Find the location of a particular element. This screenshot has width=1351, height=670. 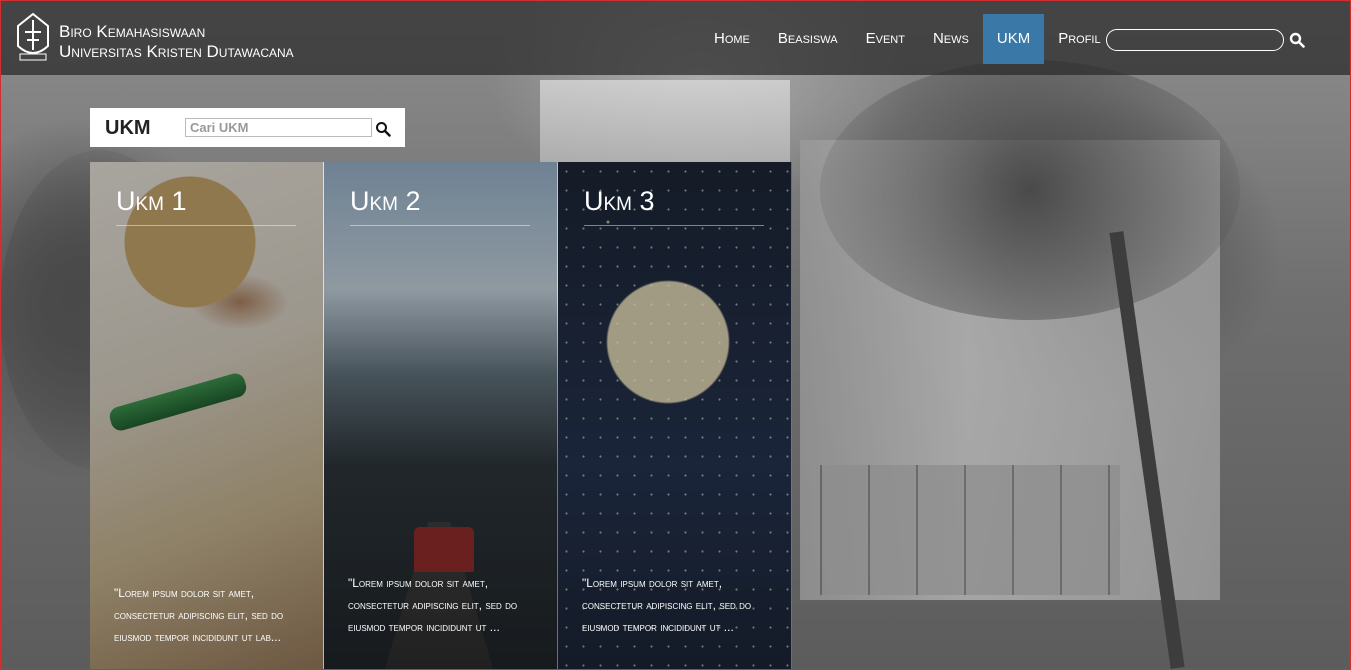

card-title: Ukm 3 is located at coordinates (674, 206).